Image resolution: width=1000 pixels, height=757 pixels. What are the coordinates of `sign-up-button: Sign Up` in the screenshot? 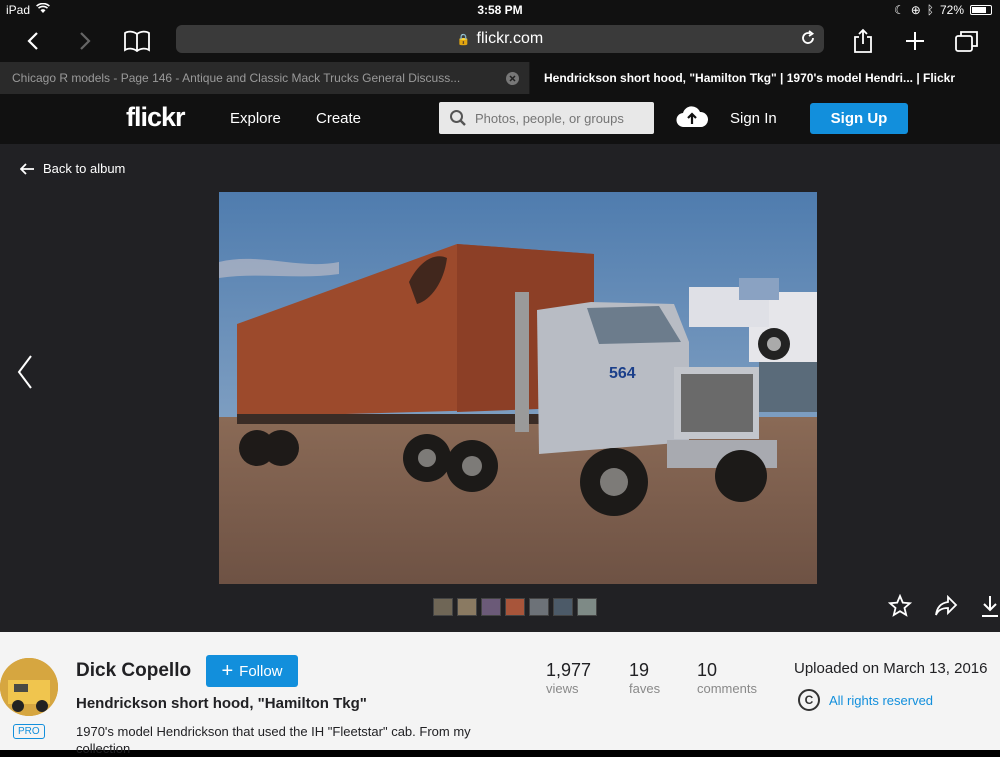 It's located at (859, 118).